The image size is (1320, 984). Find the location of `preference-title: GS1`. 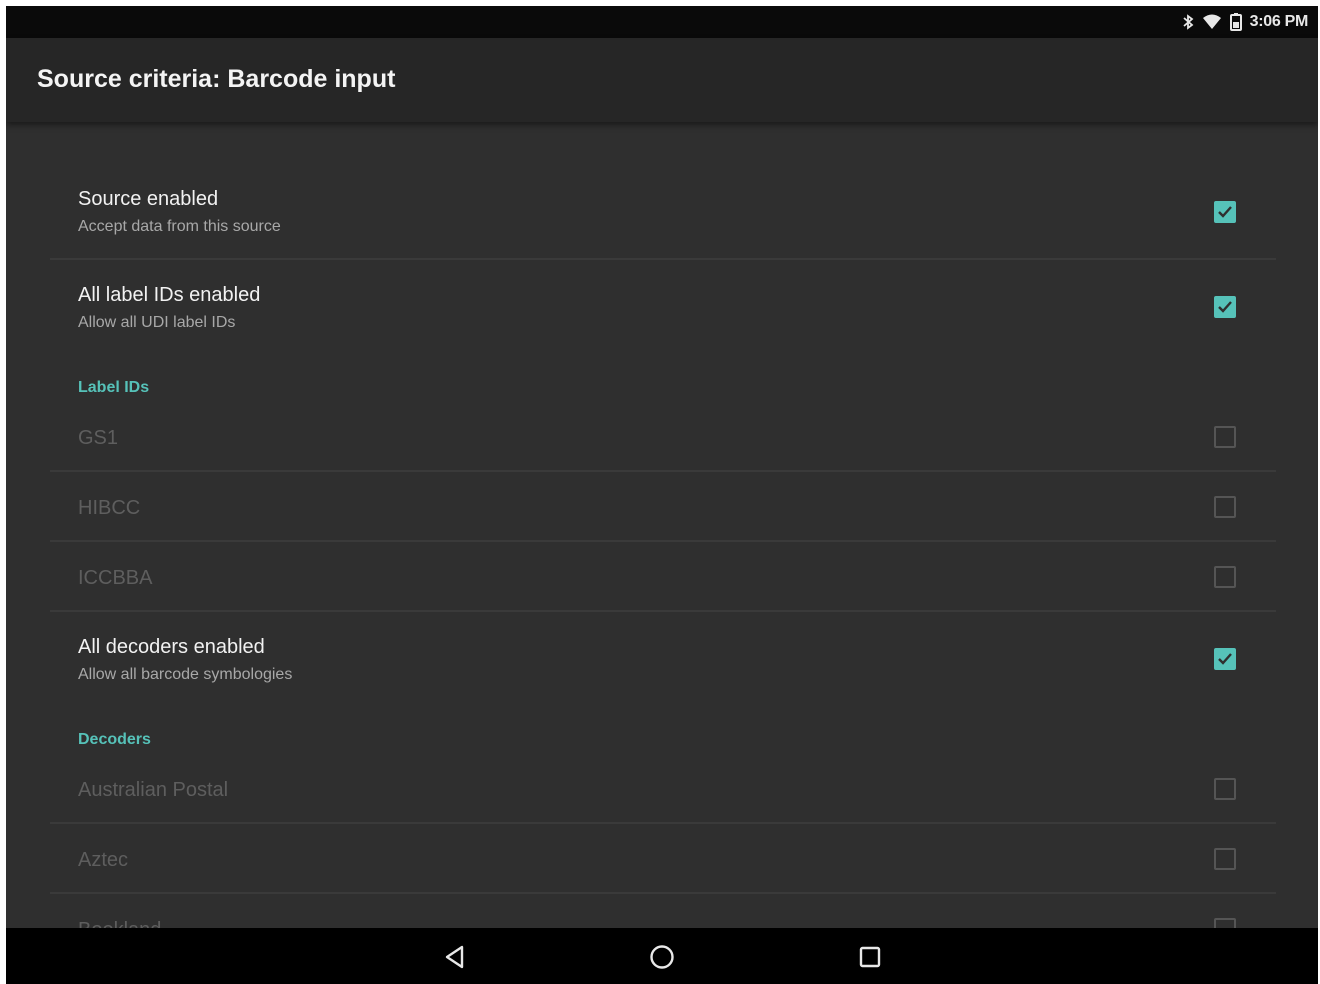

preference-title: GS1 is located at coordinates (98, 438).